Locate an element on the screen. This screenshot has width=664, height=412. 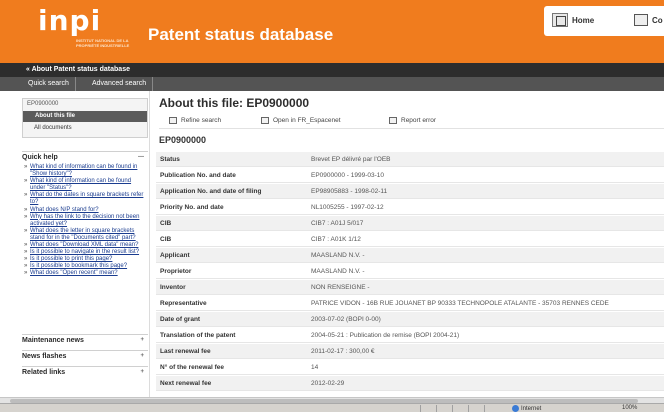
table-row: Date of grant 2003-07-02 (BOPI 0-00) is located at coordinates (410, 319).